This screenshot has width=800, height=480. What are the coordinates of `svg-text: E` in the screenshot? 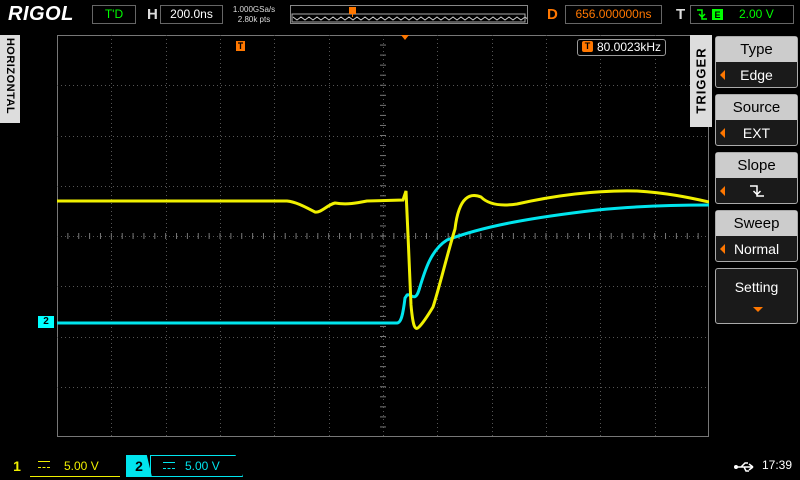 It's located at (717, 15).